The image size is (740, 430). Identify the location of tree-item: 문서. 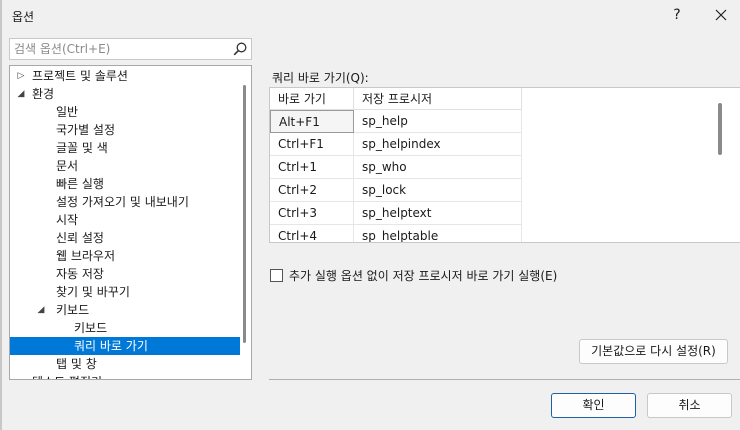
(125, 166).